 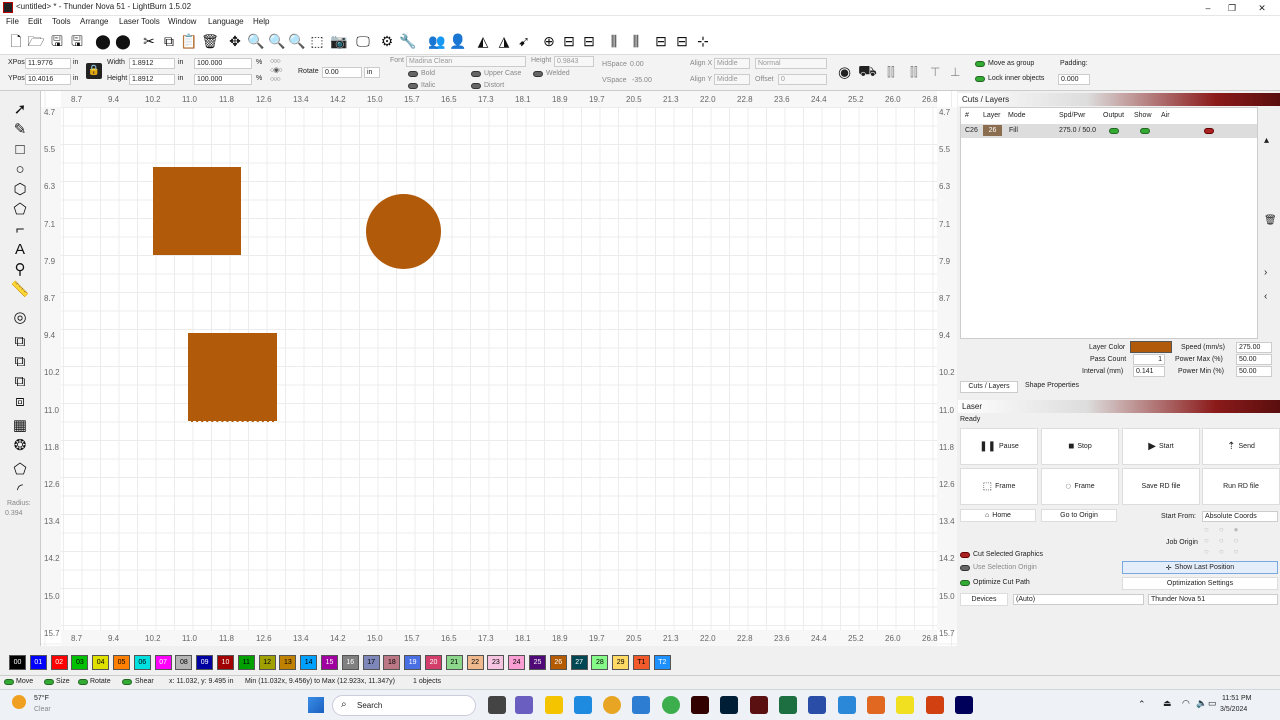 I want to click on align-top-icon: ⫼, so click(x=614, y=41).